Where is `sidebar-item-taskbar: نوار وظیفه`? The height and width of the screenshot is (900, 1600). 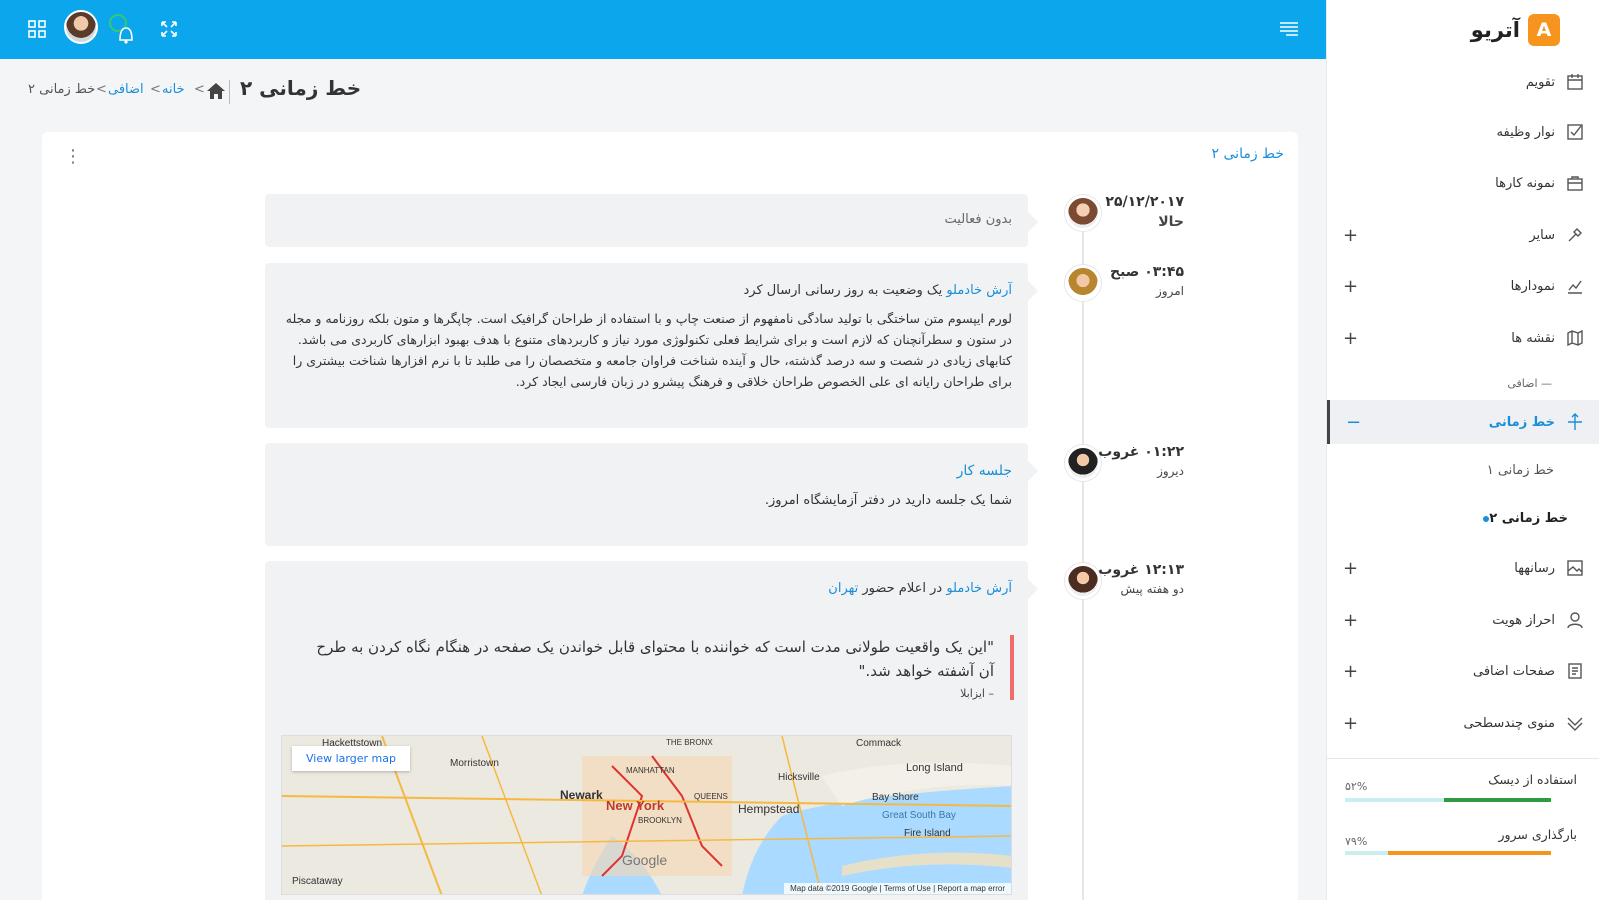 sidebar-item-taskbar: نوار وظیفه is located at coordinates (1463, 132).